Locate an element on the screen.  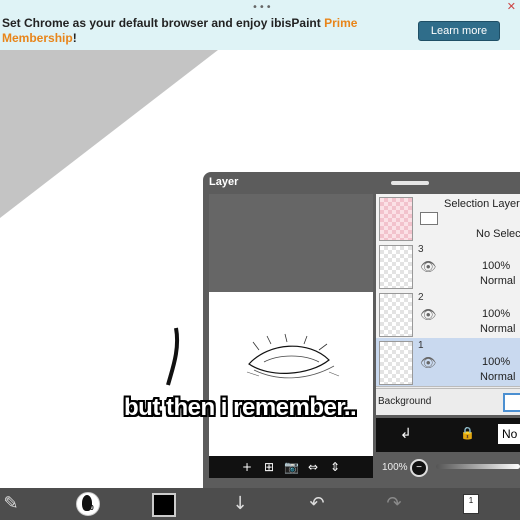
video-caption: but then i remember.. is located at coordinates (240, 407).